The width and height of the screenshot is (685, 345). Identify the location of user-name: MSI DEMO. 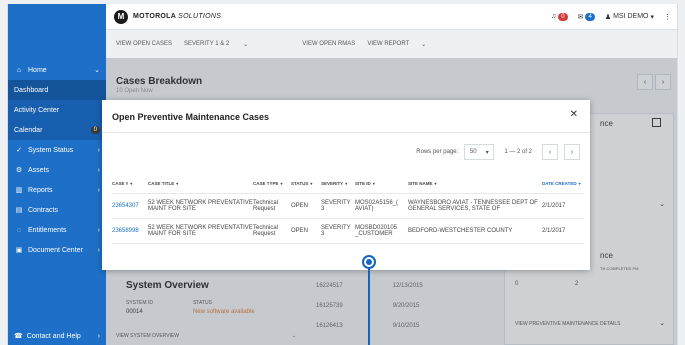
(631, 16).